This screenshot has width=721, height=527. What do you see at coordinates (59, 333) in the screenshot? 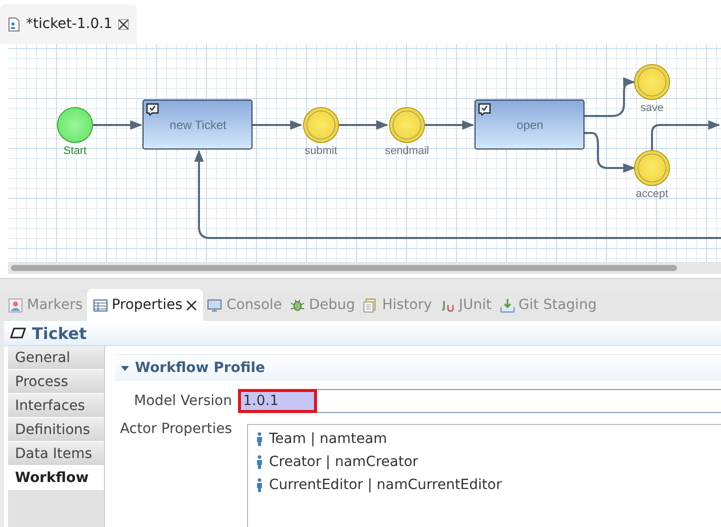
I see `panel-title: Ticket` at bounding box center [59, 333].